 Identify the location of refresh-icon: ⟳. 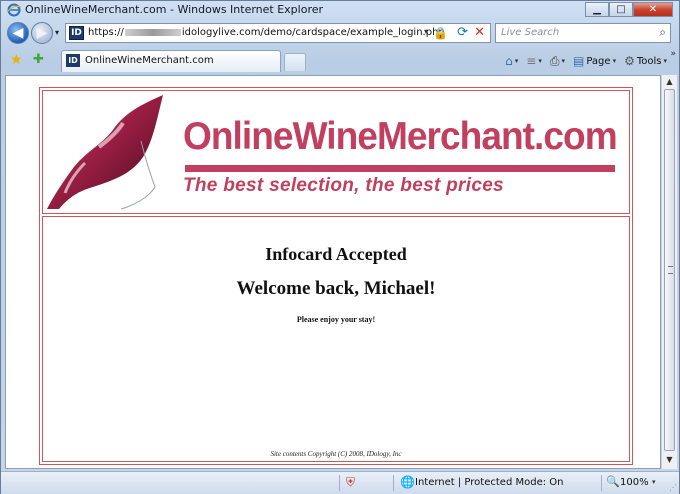
(462, 32).